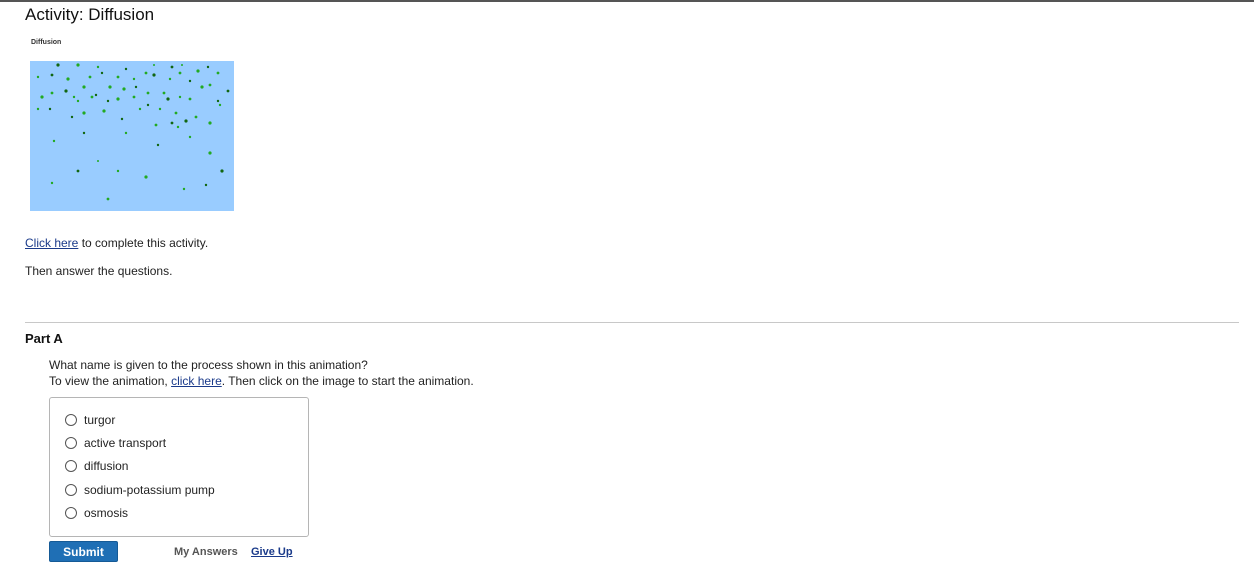  I want to click on section-divider, so click(632, 322).